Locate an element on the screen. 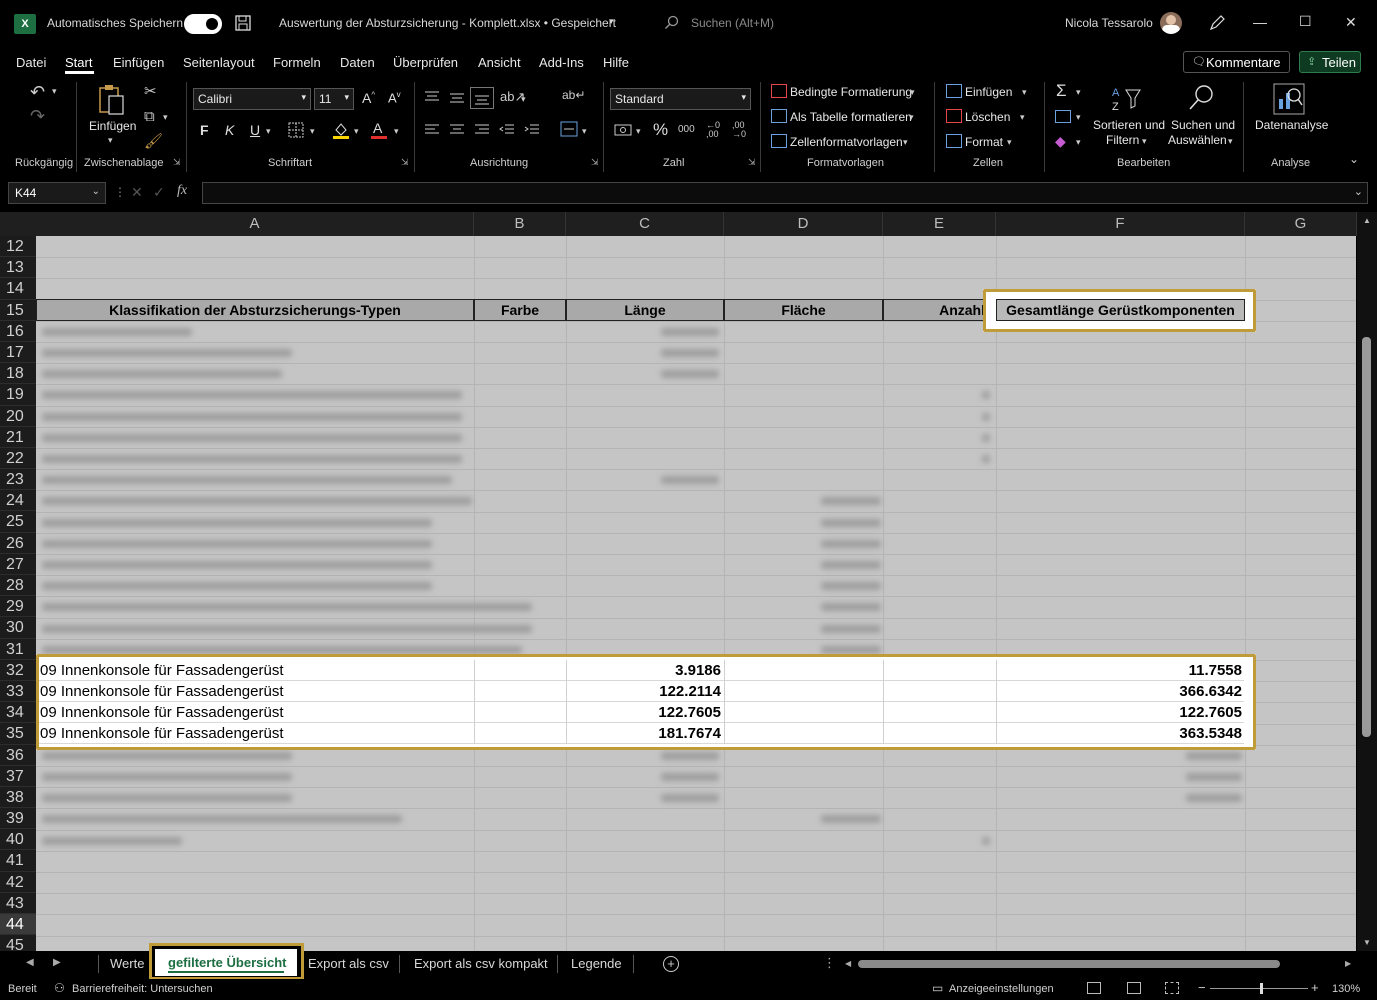 The height and width of the screenshot is (1000, 1377). insert-cells-button: Einfügen is located at coordinates (988, 92).